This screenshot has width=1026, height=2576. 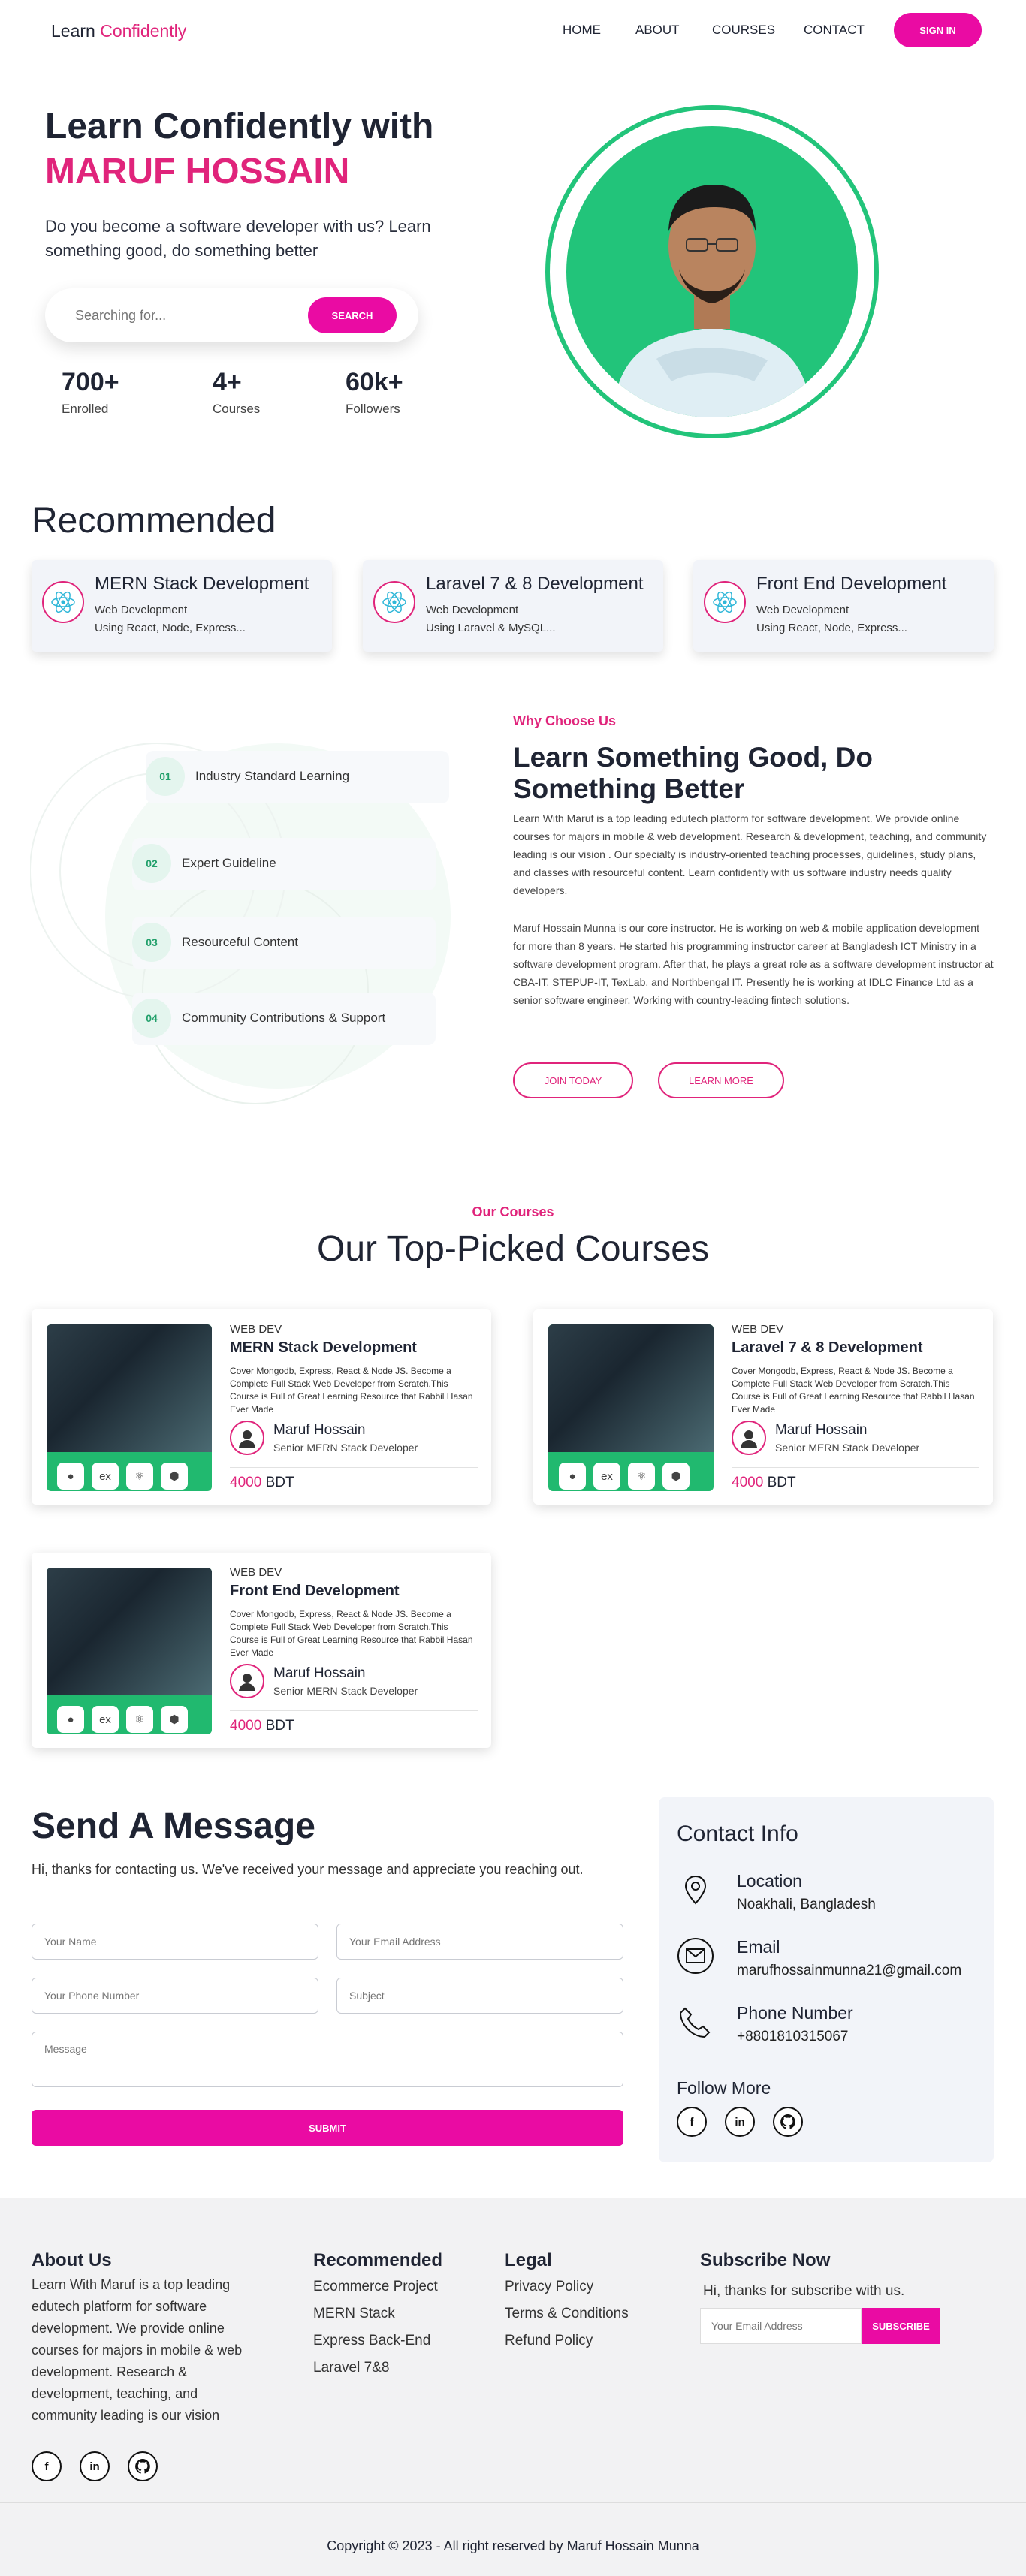 I want to click on message-field, so click(x=328, y=2059).